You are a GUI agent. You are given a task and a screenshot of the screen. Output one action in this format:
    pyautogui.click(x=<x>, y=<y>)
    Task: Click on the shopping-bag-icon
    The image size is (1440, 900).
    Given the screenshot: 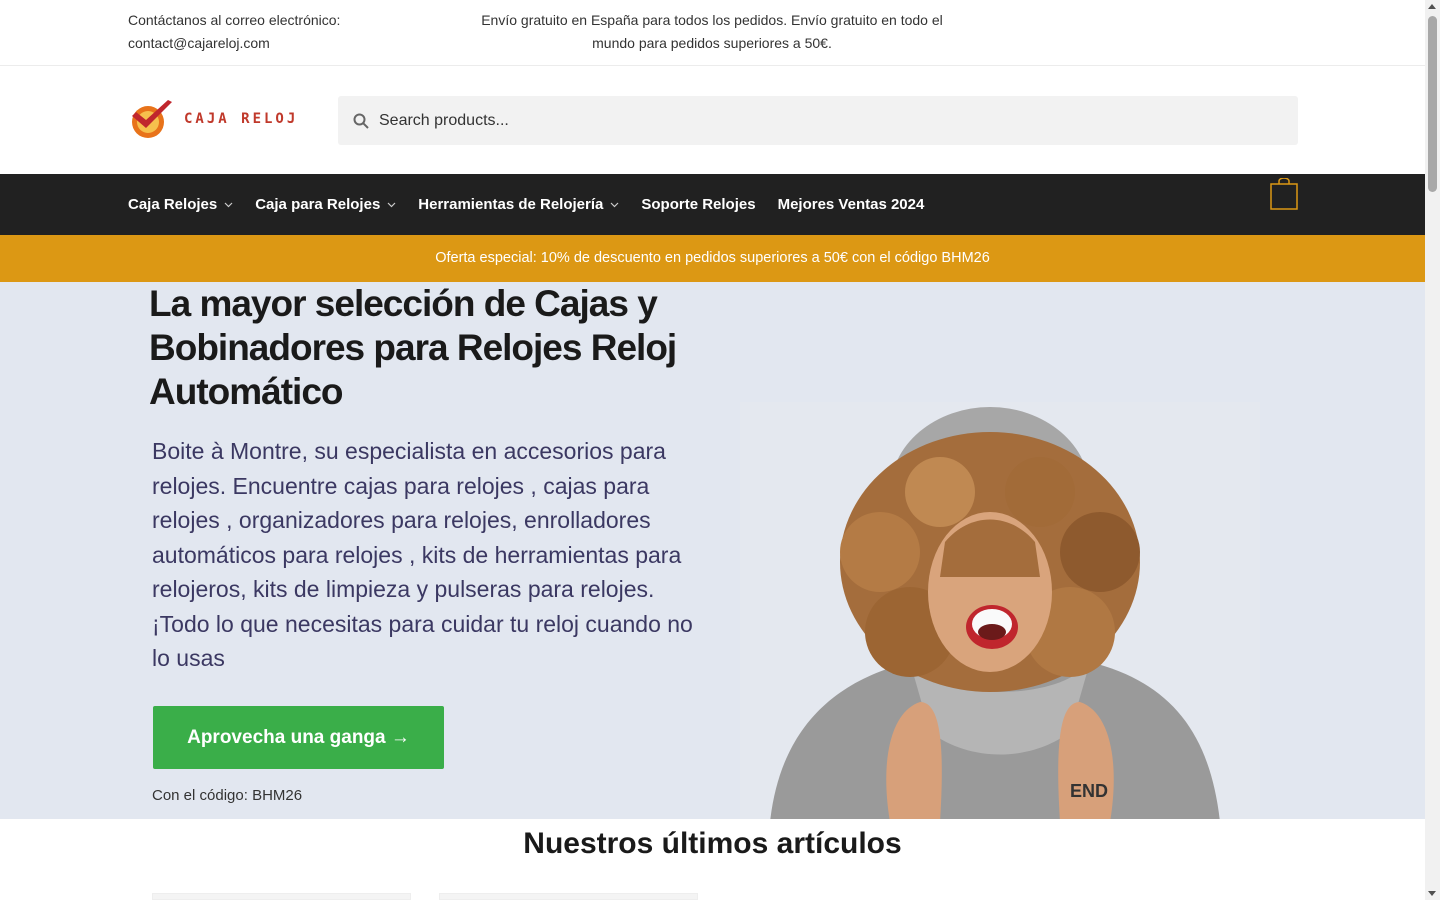 What is the action you would take?
    pyautogui.click(x=1284, y=194)
    